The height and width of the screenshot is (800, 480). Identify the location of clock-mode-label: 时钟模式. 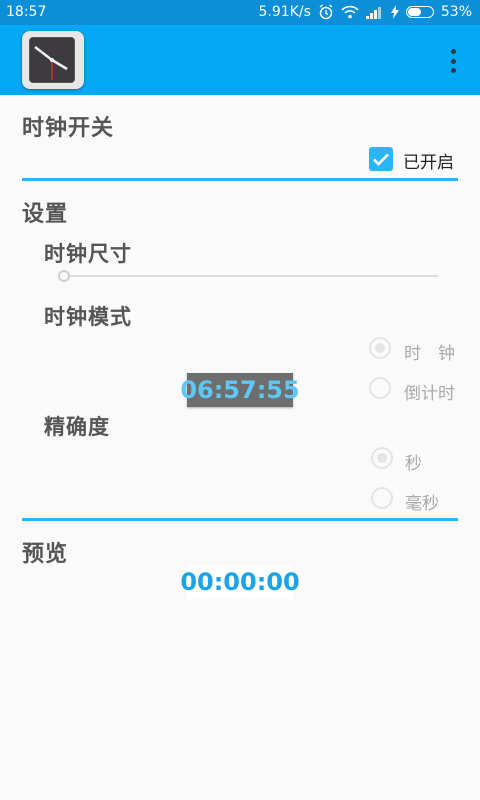
(88, 317).